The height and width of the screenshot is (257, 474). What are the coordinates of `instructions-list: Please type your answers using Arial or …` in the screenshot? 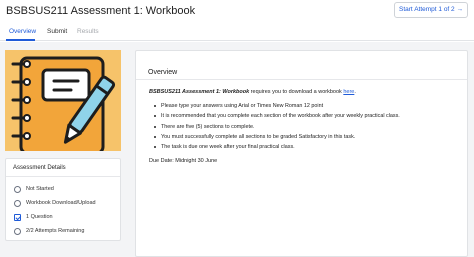 It's located at (276, 128).